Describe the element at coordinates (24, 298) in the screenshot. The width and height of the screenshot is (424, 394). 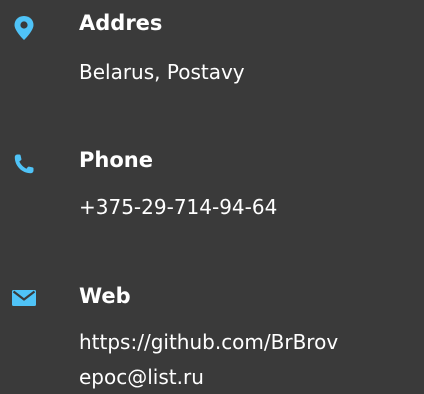
I see `envelope-icon` at that location.